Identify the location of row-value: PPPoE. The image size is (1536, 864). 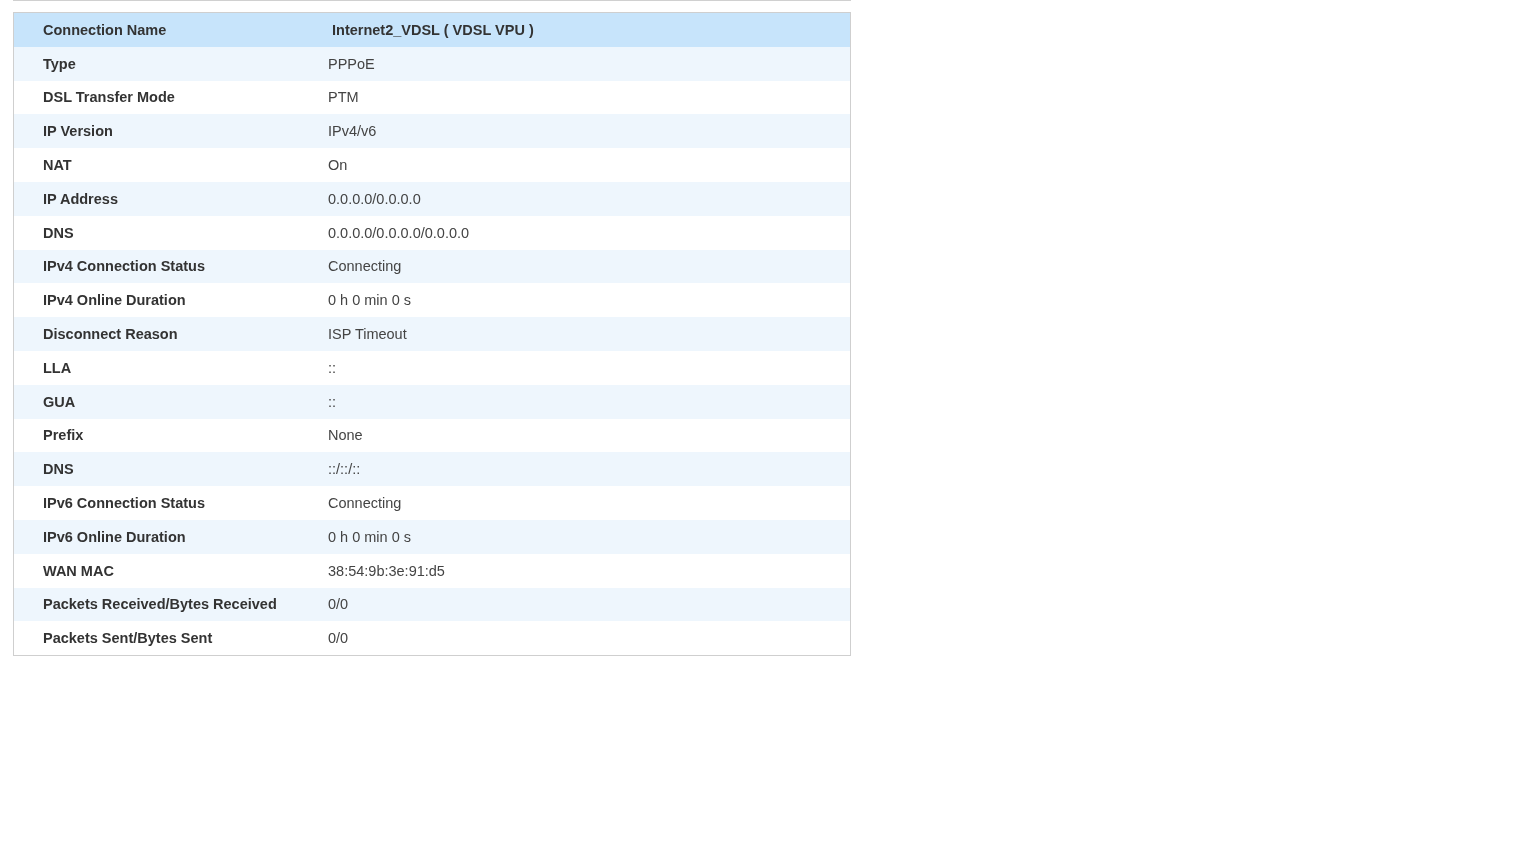
(352, 63).